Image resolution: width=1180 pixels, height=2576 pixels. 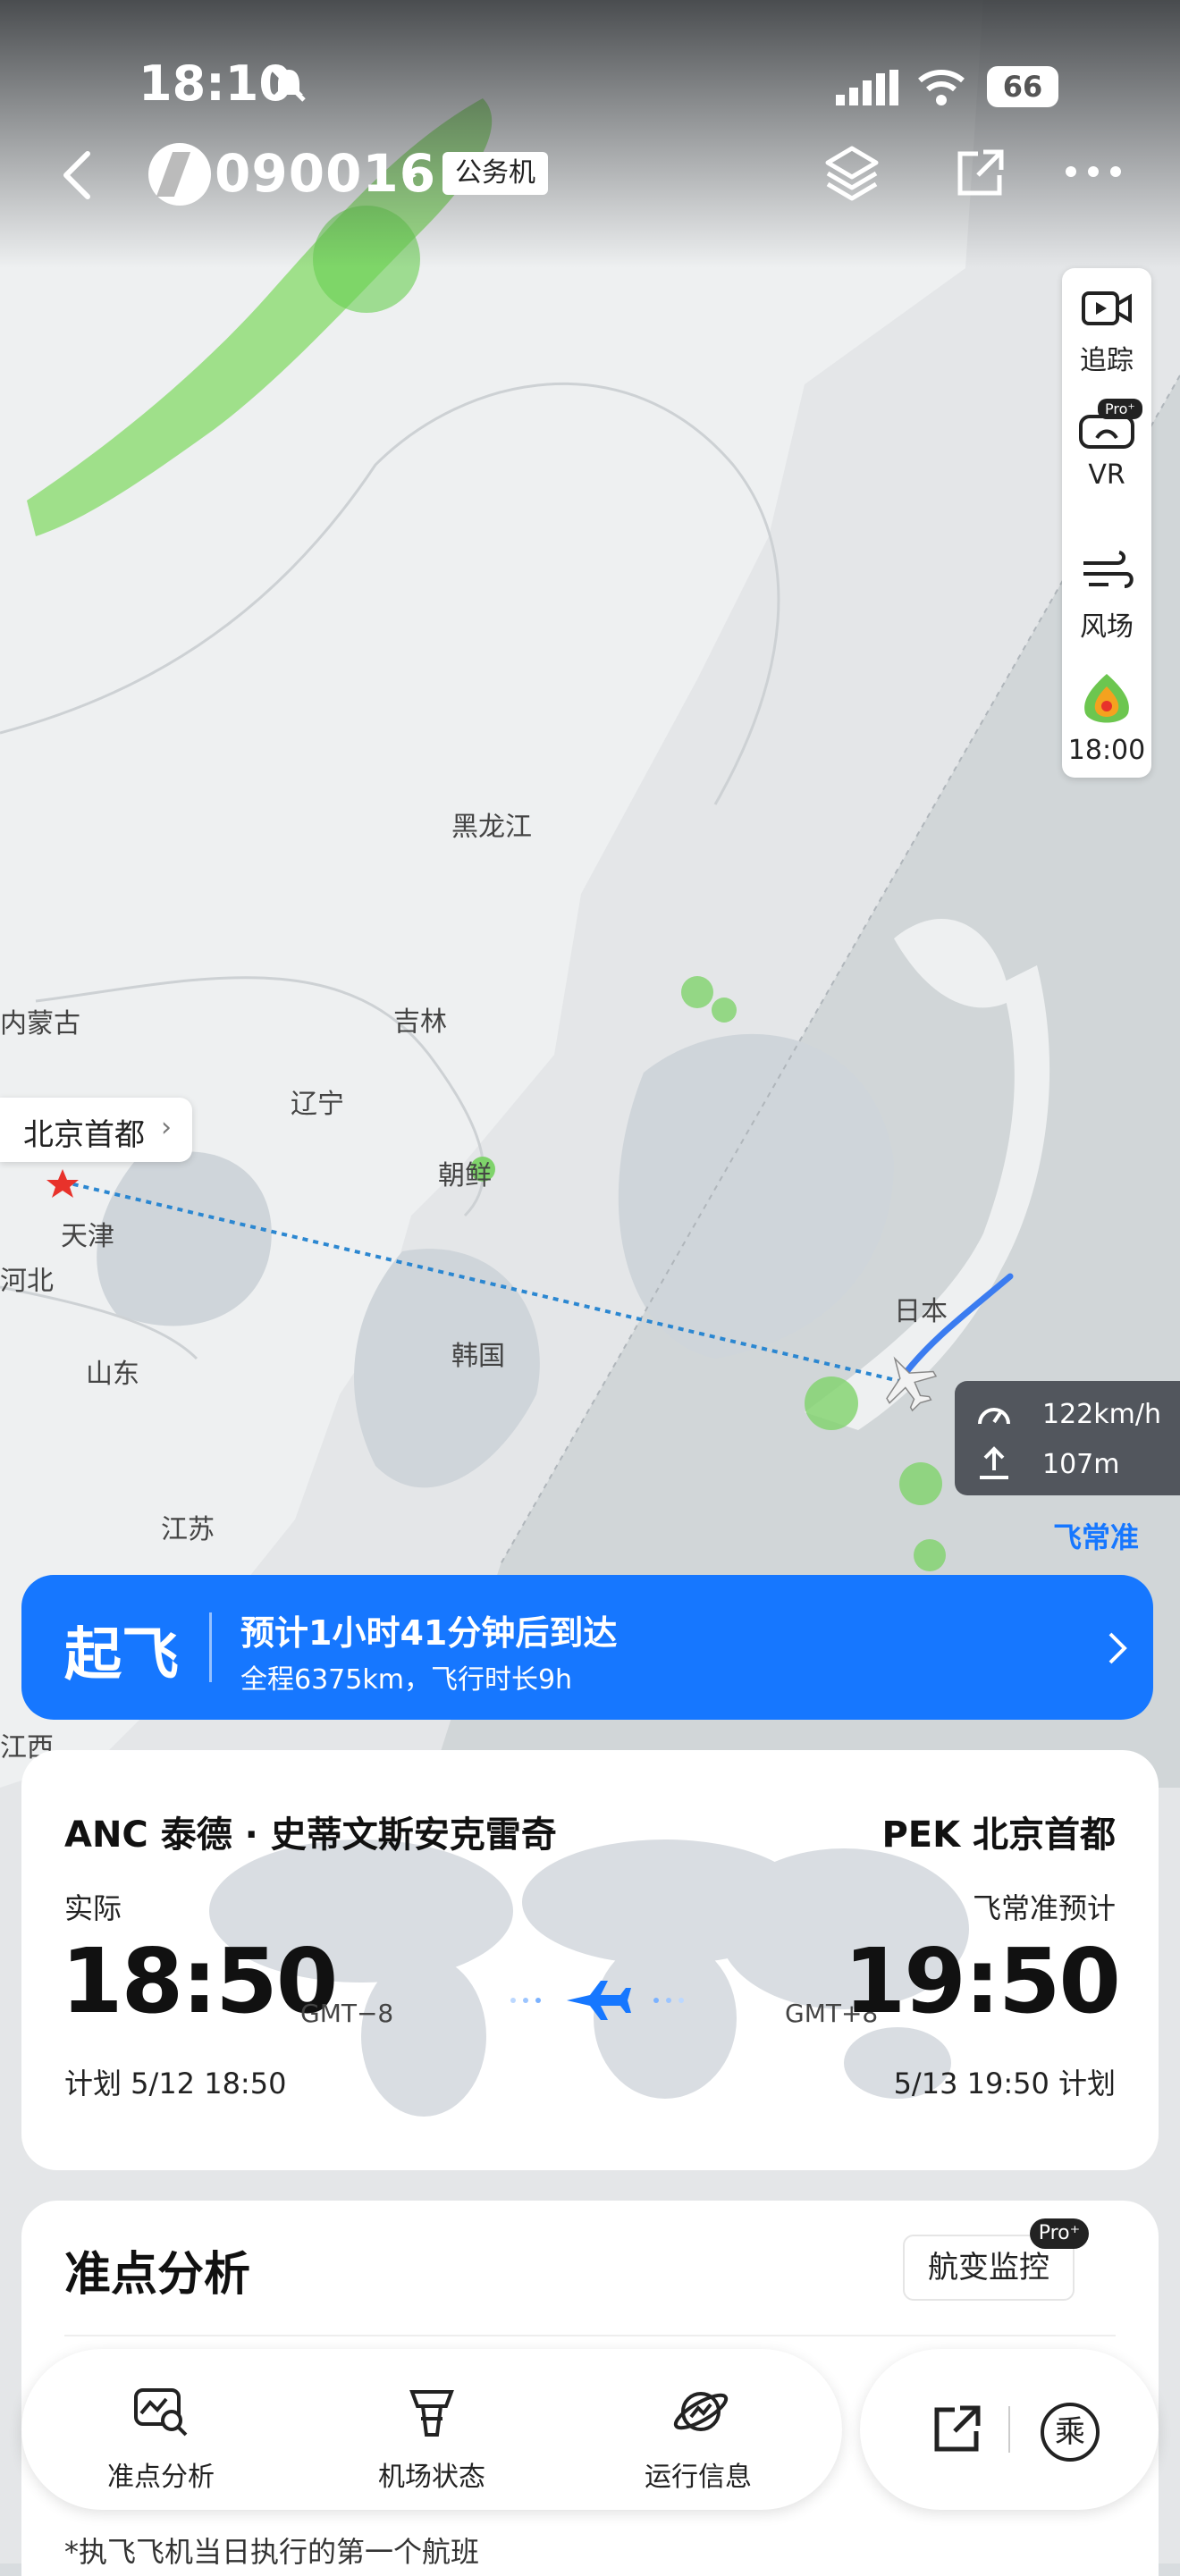 I want to click on signal-icon, so click(x=867, y=88).